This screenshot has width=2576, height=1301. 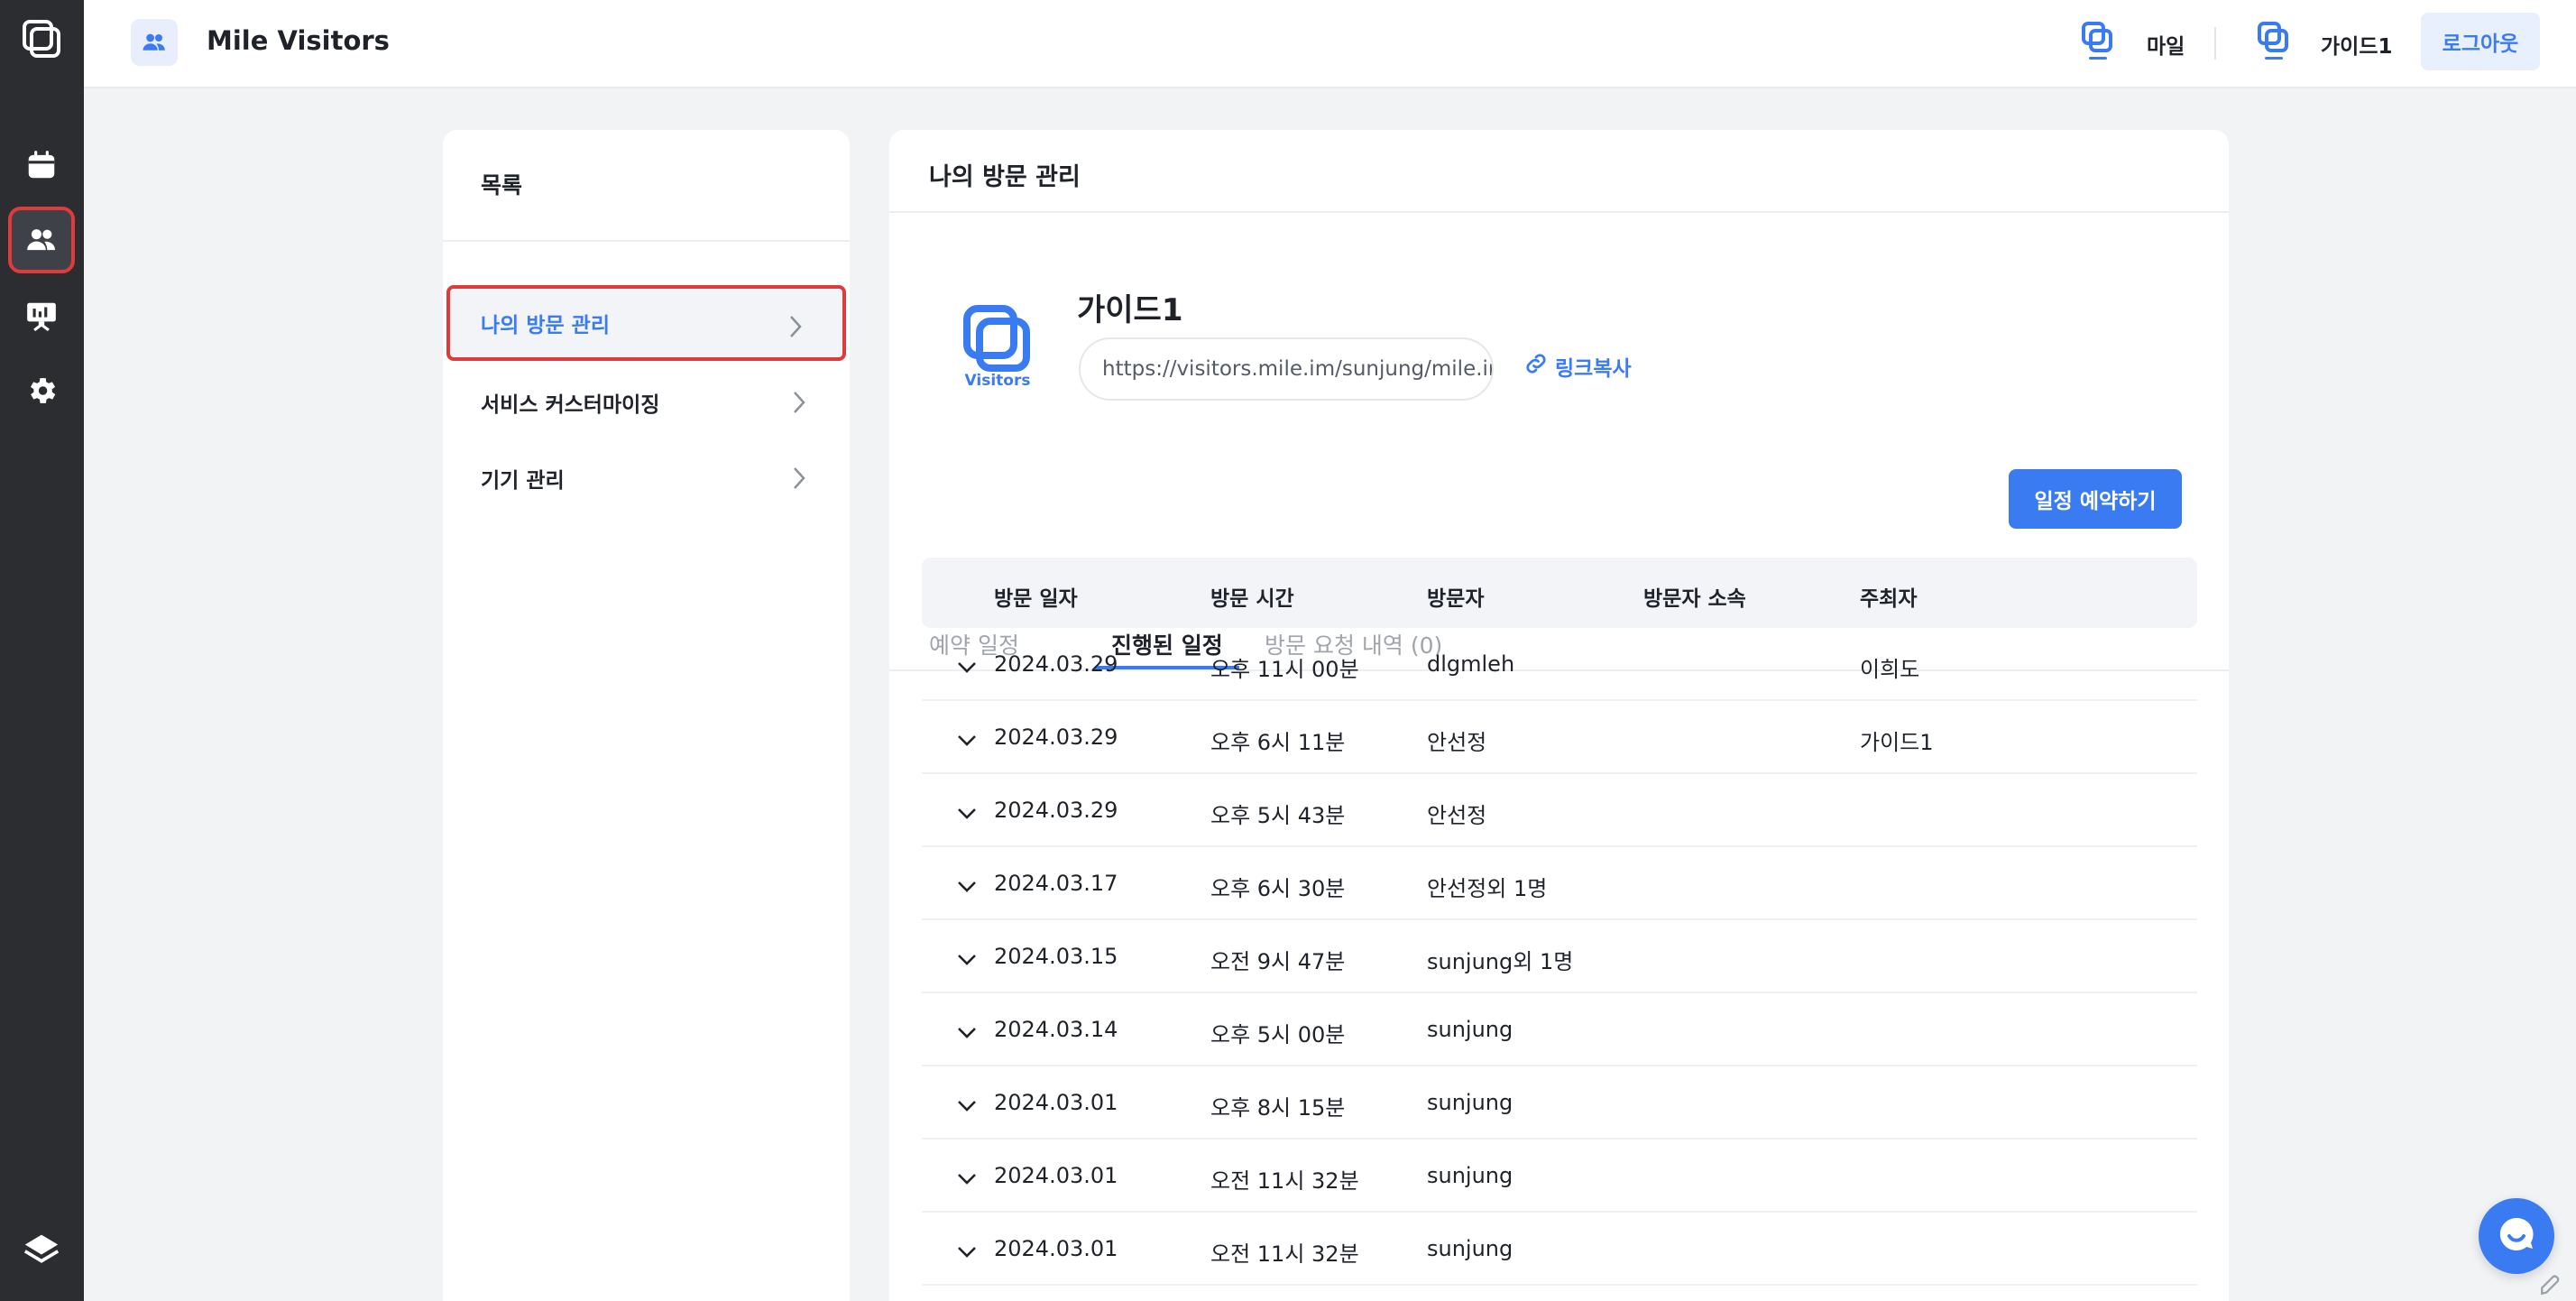 I want to click on table-row: 2024.03.29 오후 6시 11분 안선정 가이드1, so click(x=1560, y=737).